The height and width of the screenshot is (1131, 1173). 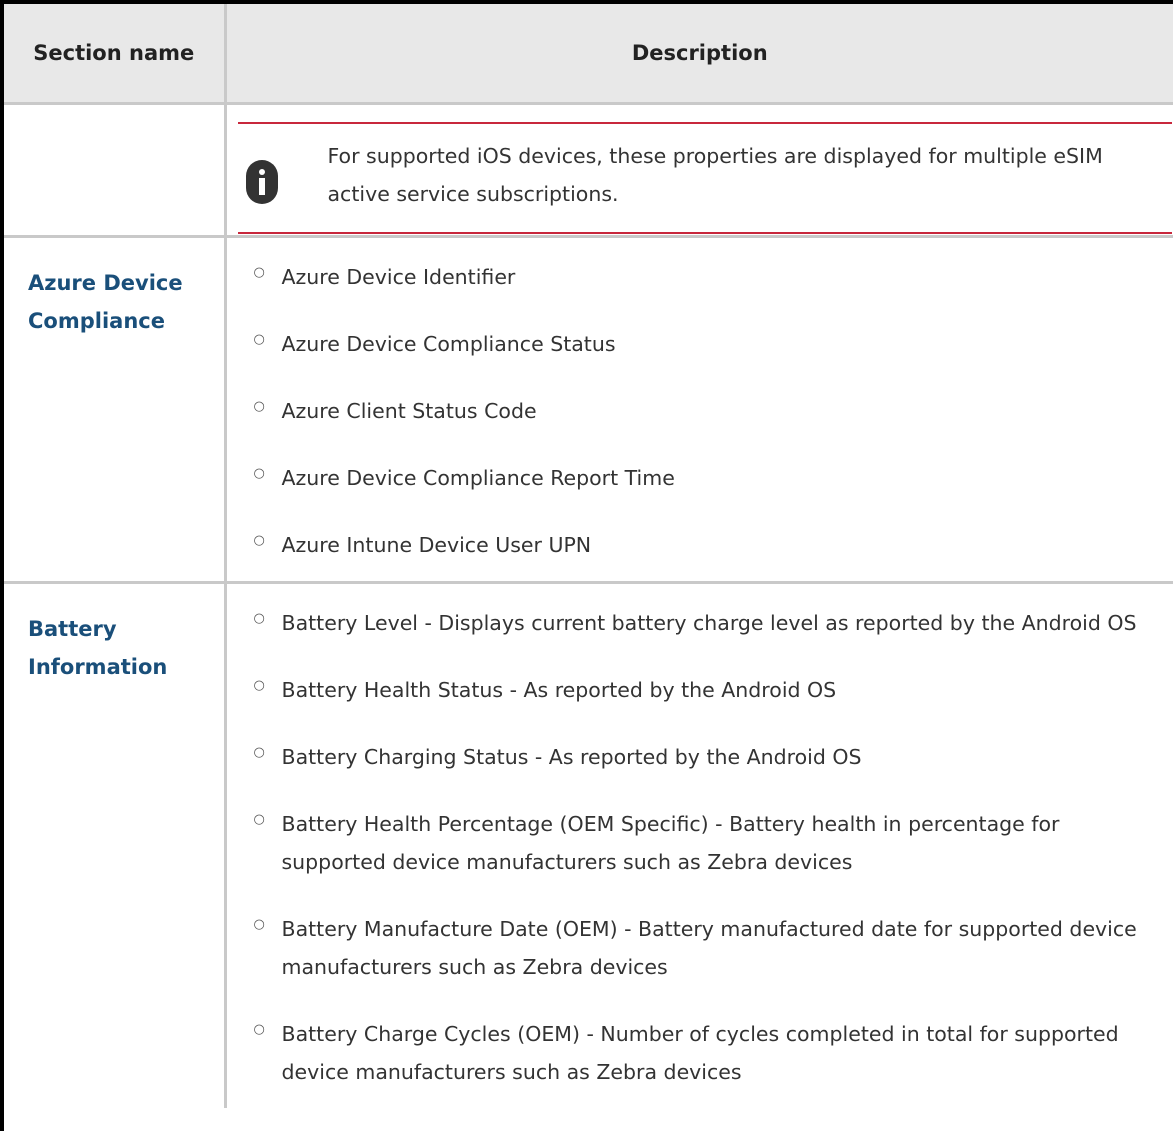 I want to click on section-name-azure: Azure Device Compliance, so click(x=115, y=410).